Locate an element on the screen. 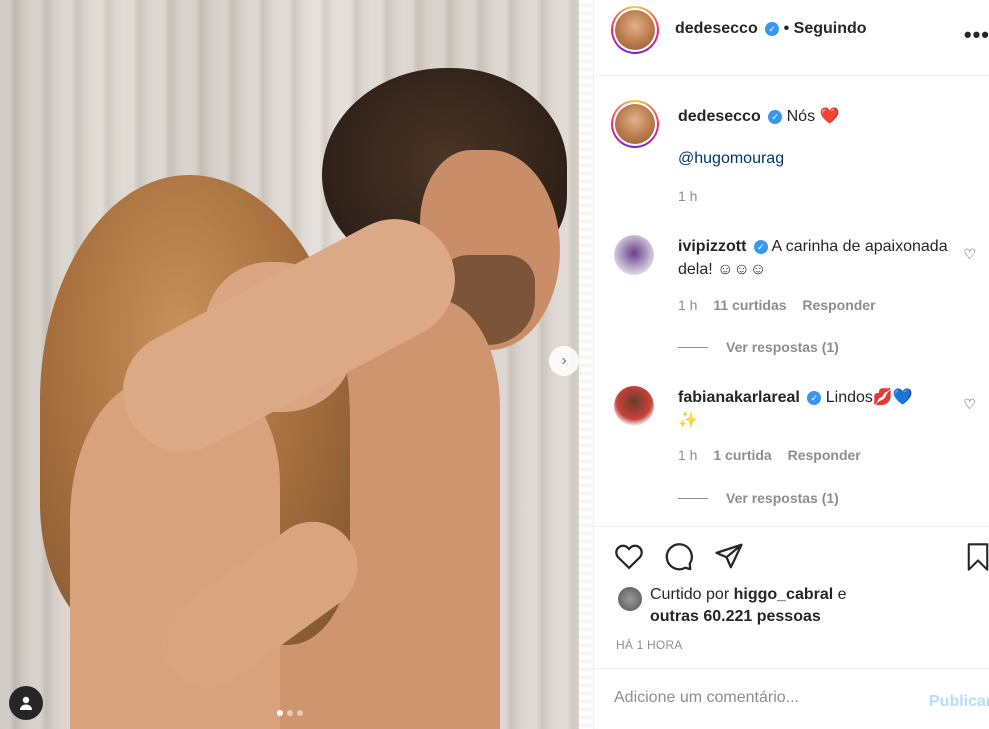 This screenshot has height=729, width=989. comment-likes: 1 curtida is located at coordinates (742, 455).